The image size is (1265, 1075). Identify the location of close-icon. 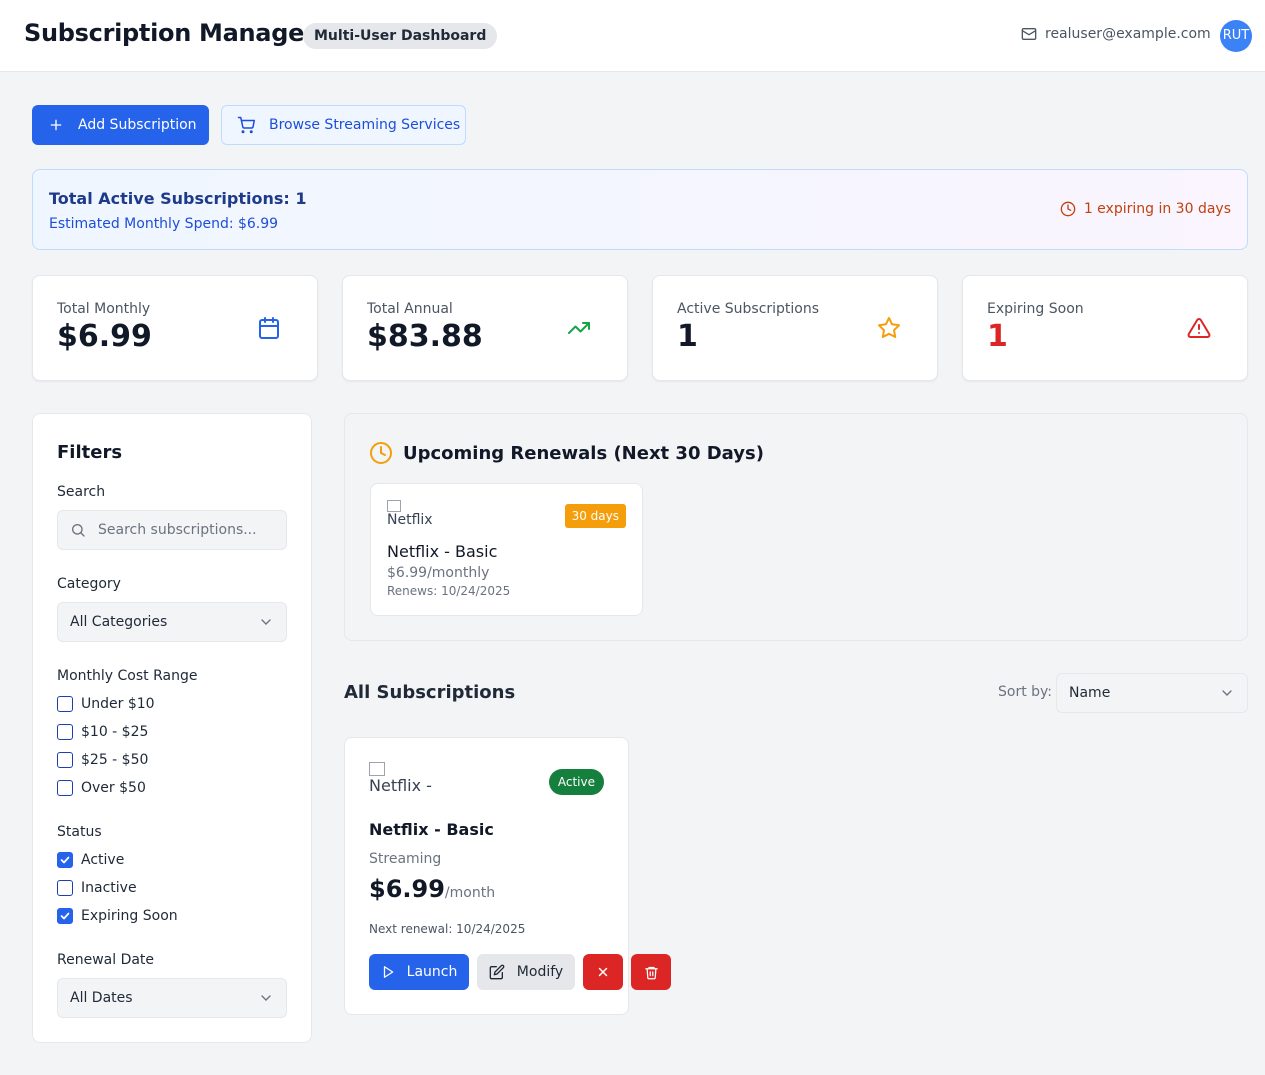
(603, 972).